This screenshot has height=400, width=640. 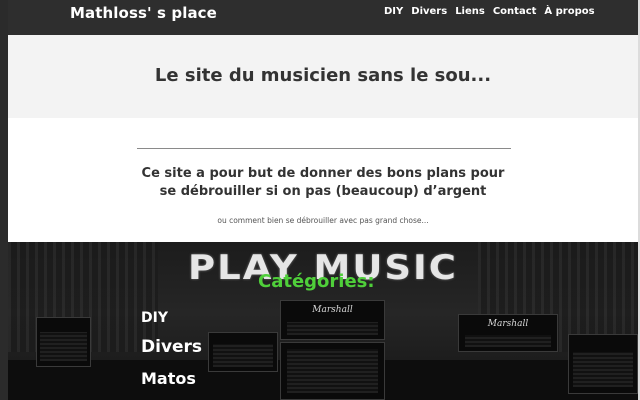 I want to click on amp-brand-logo: Marshall, so click(x=332, y=310).